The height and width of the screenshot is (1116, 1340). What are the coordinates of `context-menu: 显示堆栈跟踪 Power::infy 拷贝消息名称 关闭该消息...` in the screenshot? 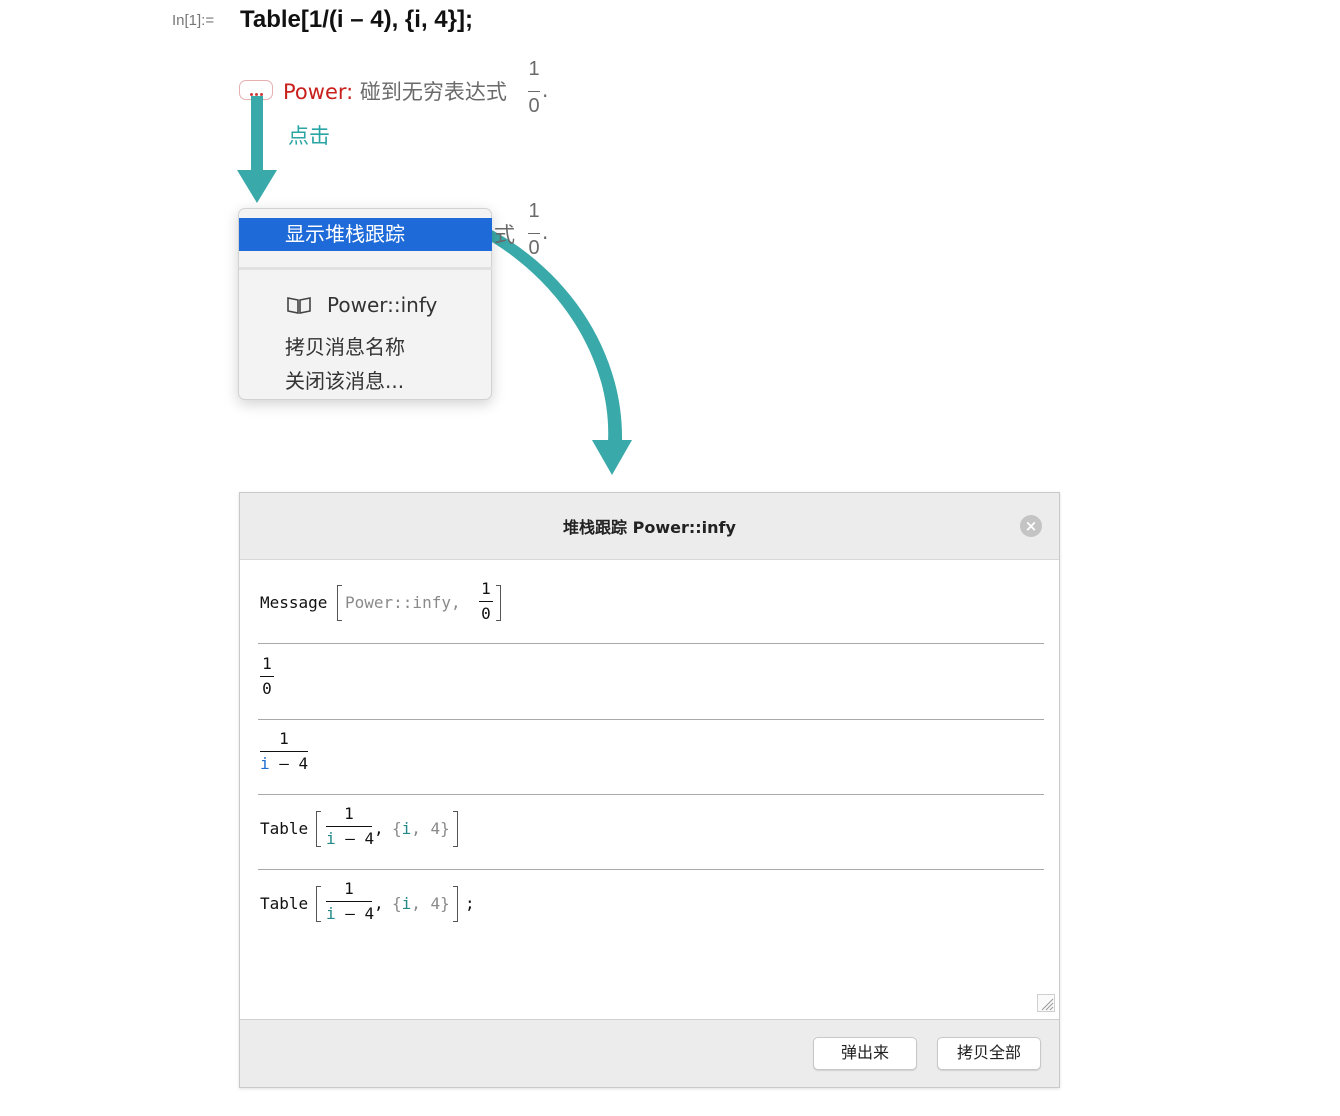 It's located at (365, 304).